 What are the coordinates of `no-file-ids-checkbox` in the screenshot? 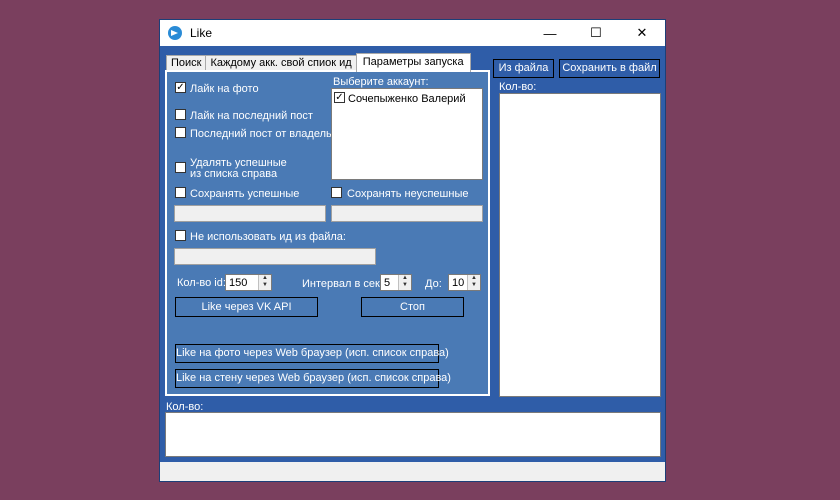 It's located at (180, 235).